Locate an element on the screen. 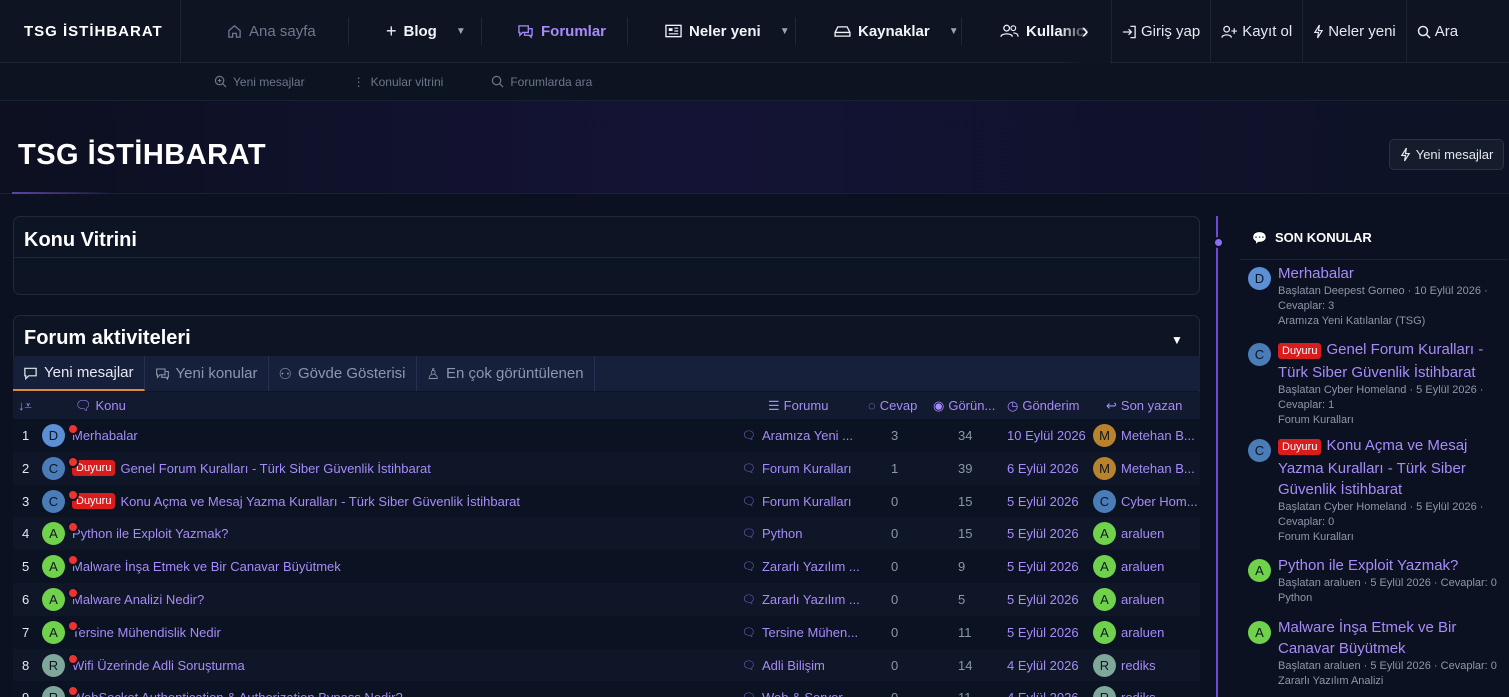 The image size is (1509, 697). sidebar-thread-title: Python ile Exploit Yazmak? is located at coordinates (1392, 565).